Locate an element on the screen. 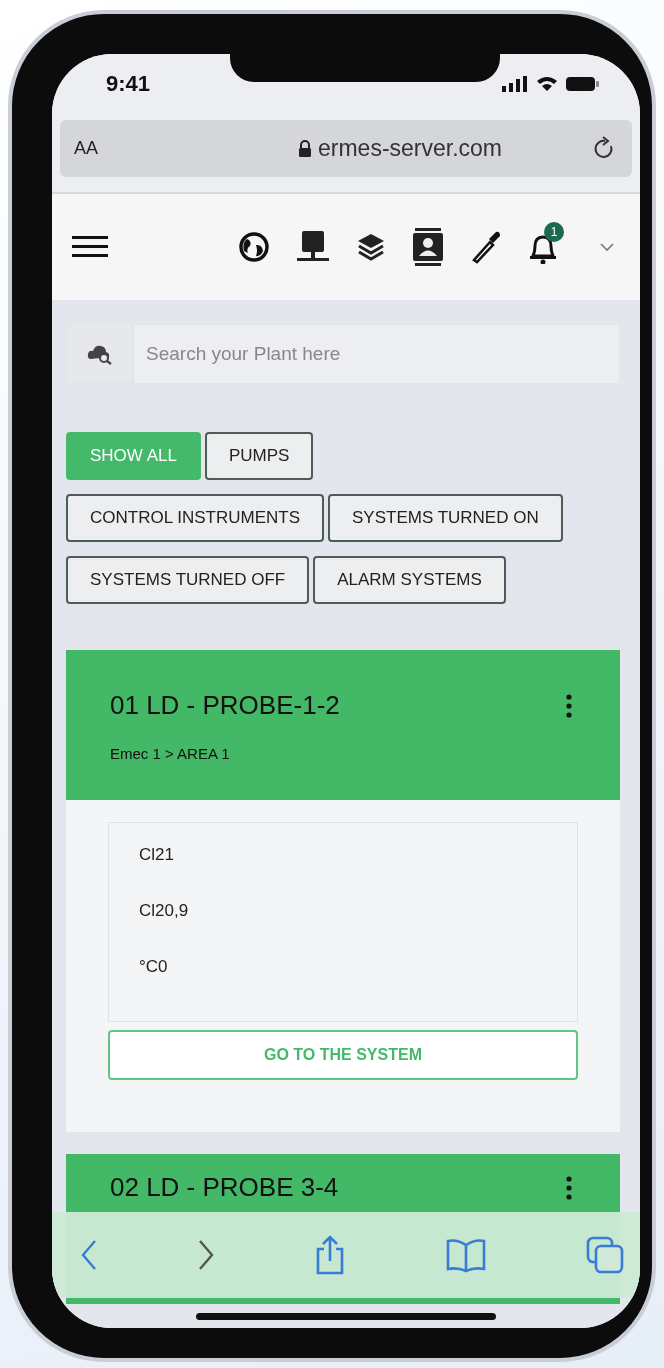 Image resolution: width=664 pixels, height=1368 pixels. book-icon is located at coordinates (466, 1255).